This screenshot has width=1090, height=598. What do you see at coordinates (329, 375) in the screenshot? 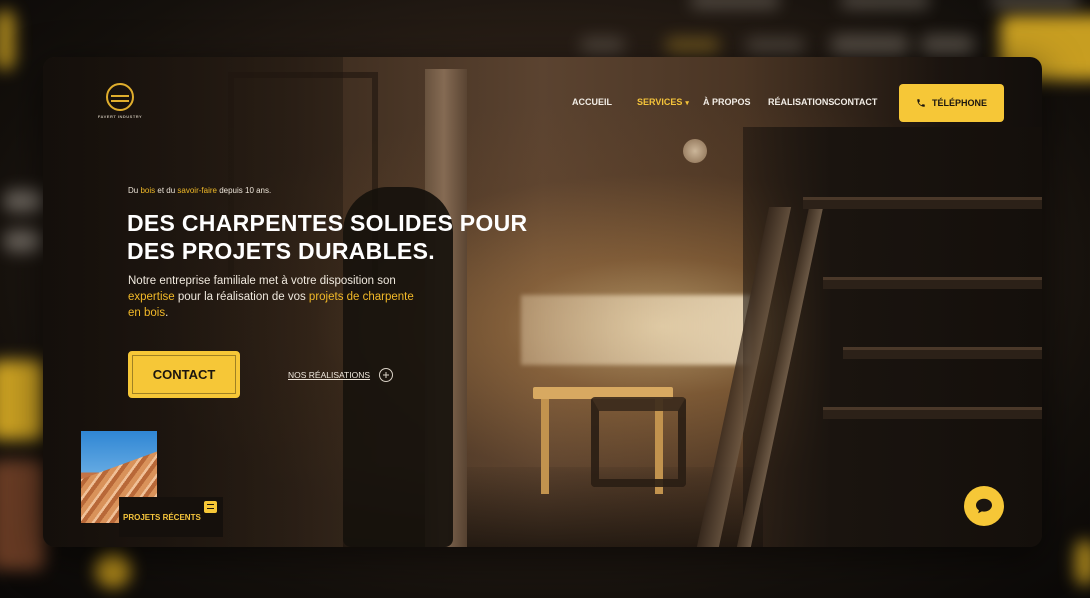
I see `realisations-link-label: NOS RÉALISATIONS` at bounding box center [329, 375].